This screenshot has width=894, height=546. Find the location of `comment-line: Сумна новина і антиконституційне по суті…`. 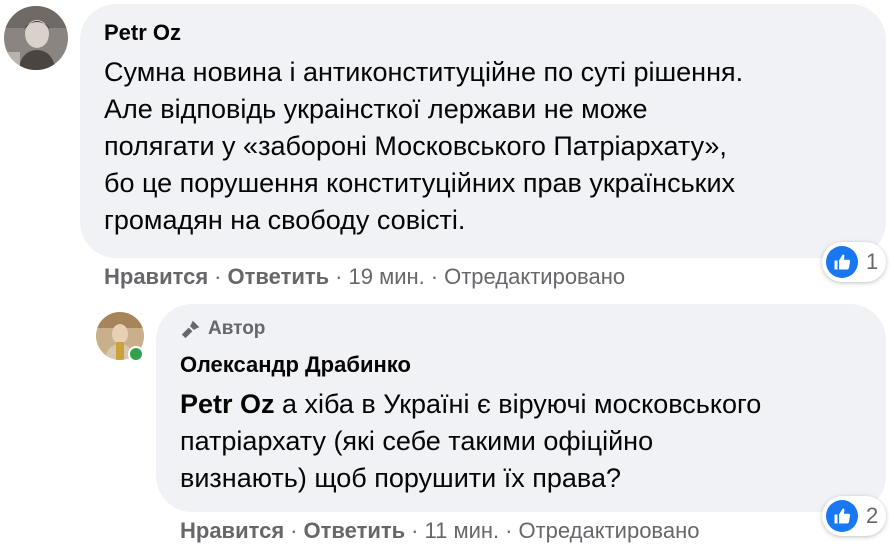

comment-line: Сумна новина і антиконституційне по суті… is located at coordinates (424, 72).